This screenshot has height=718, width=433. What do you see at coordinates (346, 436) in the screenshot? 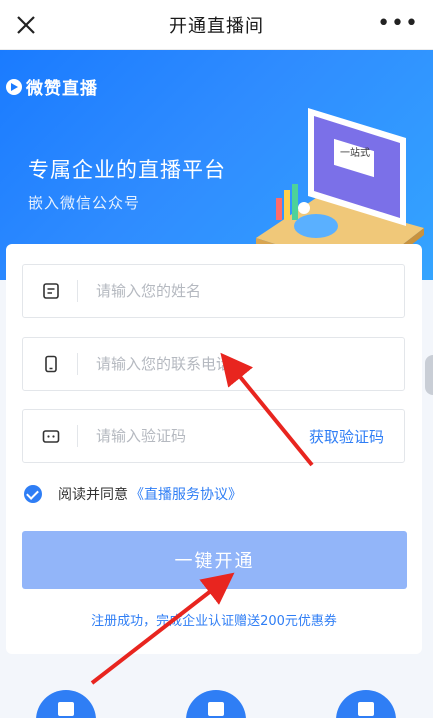
I see `get-code-button: 获取验证码` at bounding box center [346, 436].